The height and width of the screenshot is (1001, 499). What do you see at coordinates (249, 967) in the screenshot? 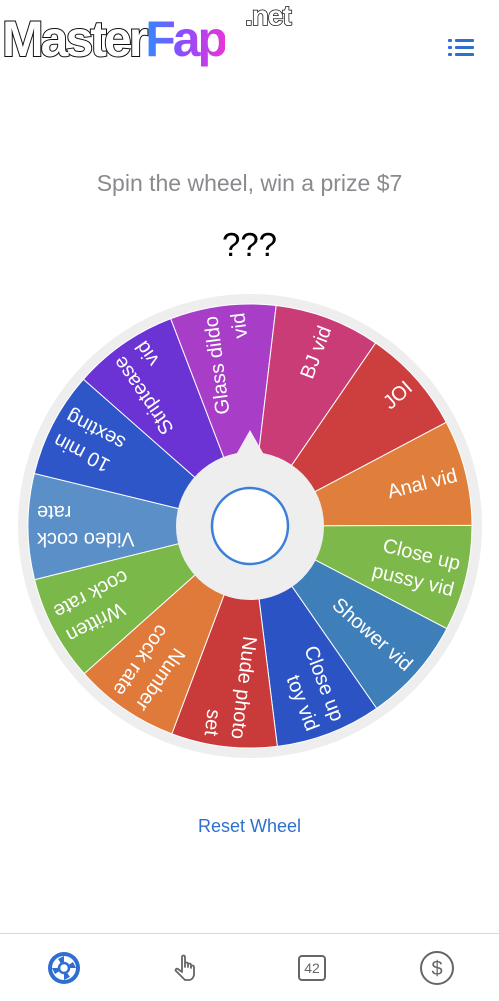
I see `tab-bar: 42 $` at bounding box center [249, 967].